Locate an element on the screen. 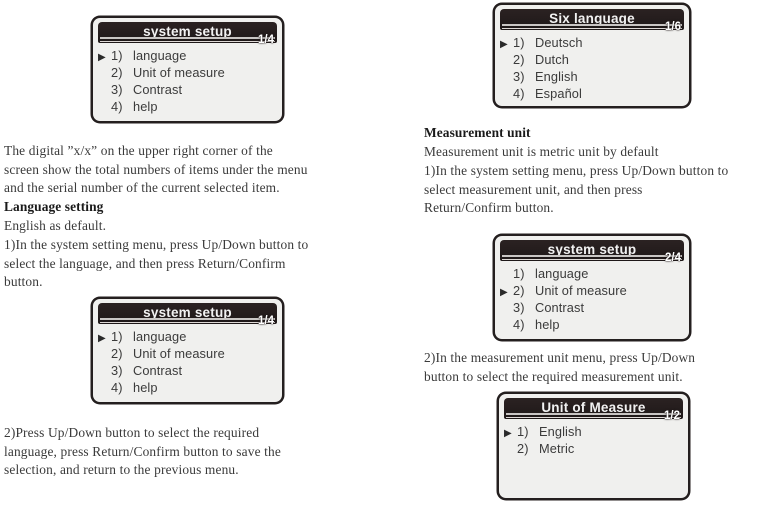 This screenshot has height=505, width=784. lcd-title-bar: system setup 2/4 is located at coordinates (592, 251).